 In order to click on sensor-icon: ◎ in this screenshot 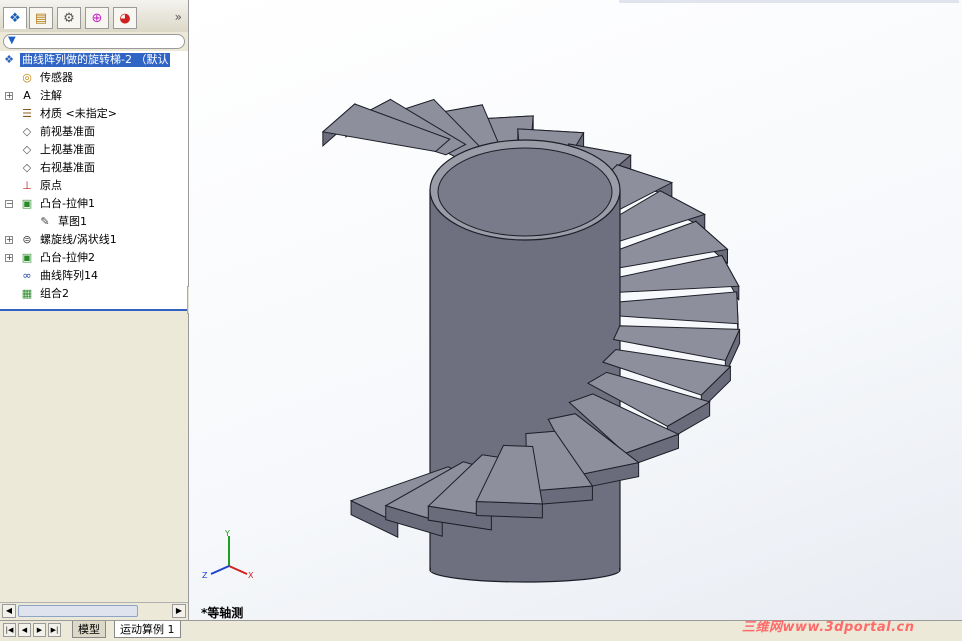, I will do `click(27, 77)`.